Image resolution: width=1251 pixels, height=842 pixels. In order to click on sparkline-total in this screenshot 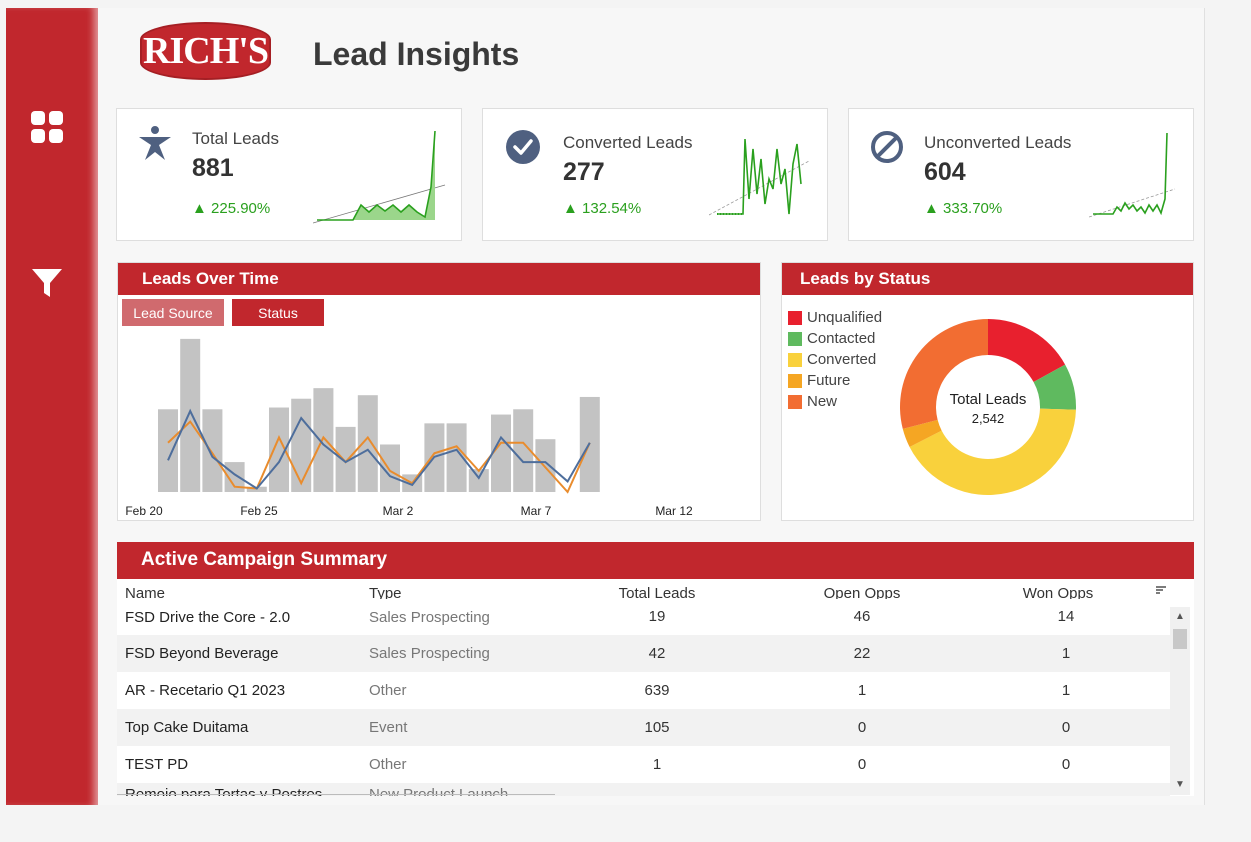, I will do `click(379, 177)`.